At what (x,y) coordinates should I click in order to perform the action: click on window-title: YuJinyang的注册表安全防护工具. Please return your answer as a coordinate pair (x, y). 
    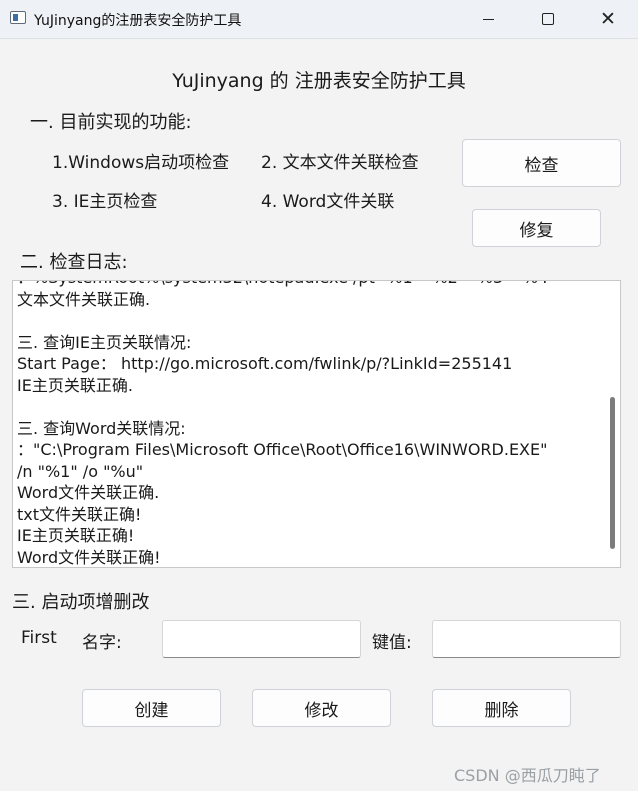
    Looking at the image, I should click on (138, 21).